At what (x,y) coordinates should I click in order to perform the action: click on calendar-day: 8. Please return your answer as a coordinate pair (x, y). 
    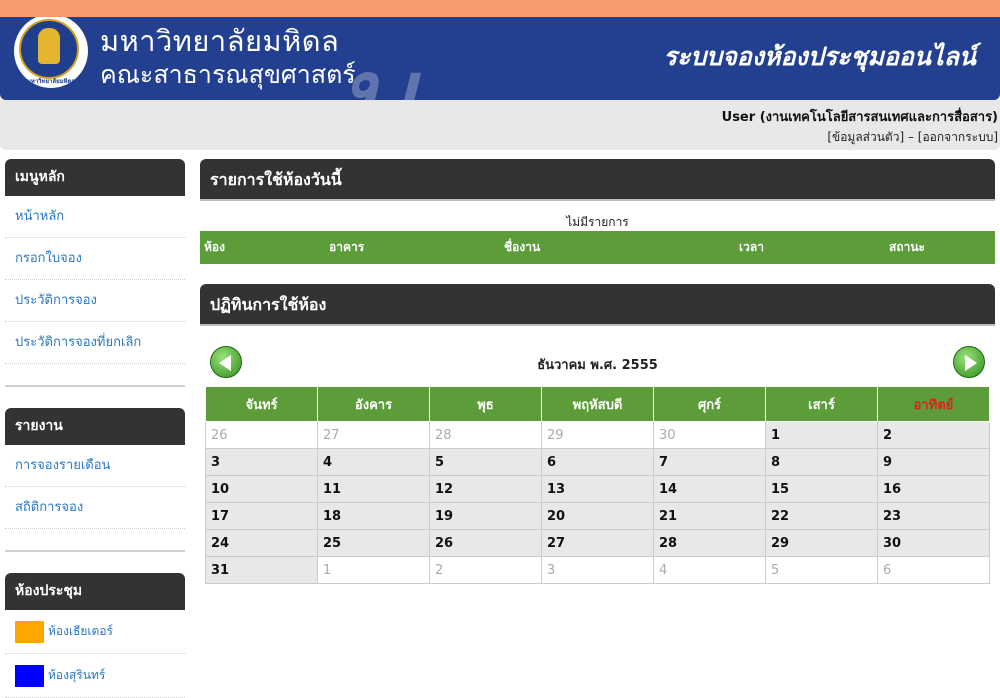
    Looking at the image, I should click on (821, 462).